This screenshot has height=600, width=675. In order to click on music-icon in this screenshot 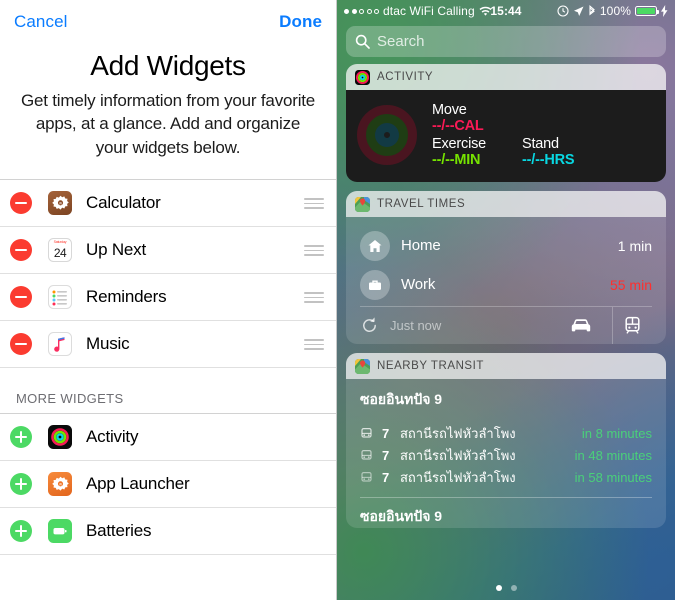, I will do `click(60, 344)`.